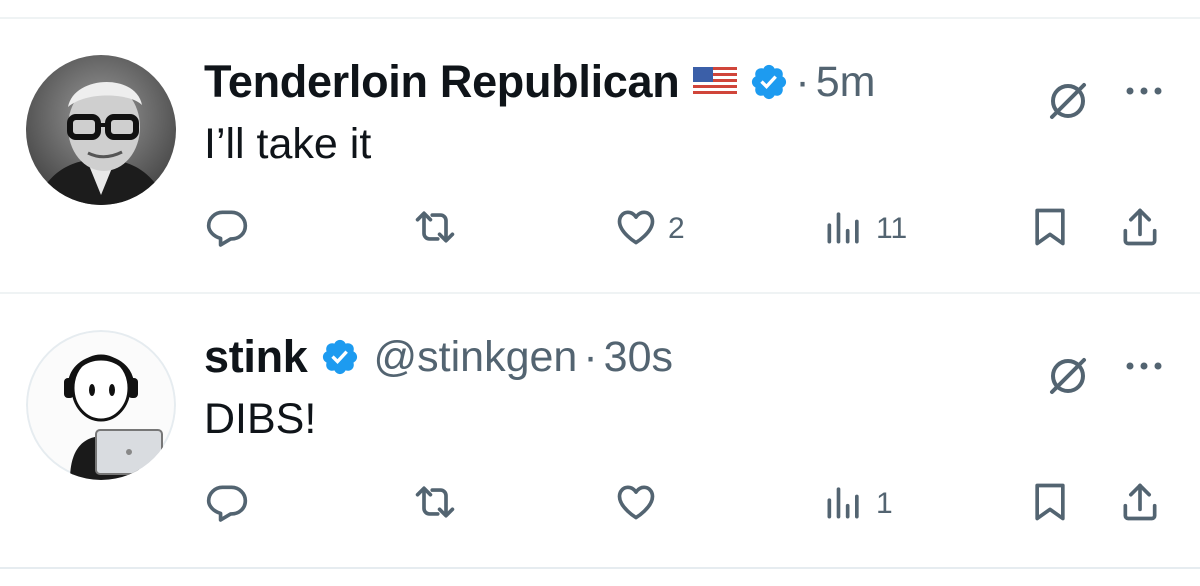  I want to click on timestamp: 30s, so click(638, 357).